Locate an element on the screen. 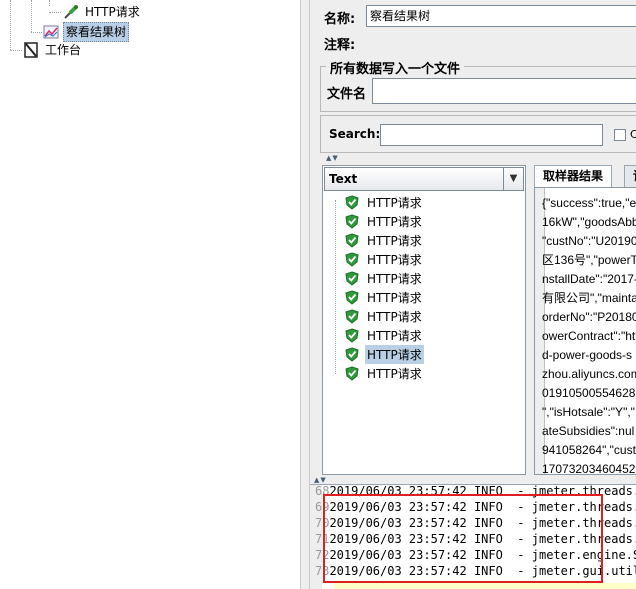 The image size is (636, 589). response-line: ","isHotsale":"Y"," is located at coordinates (588, 412).